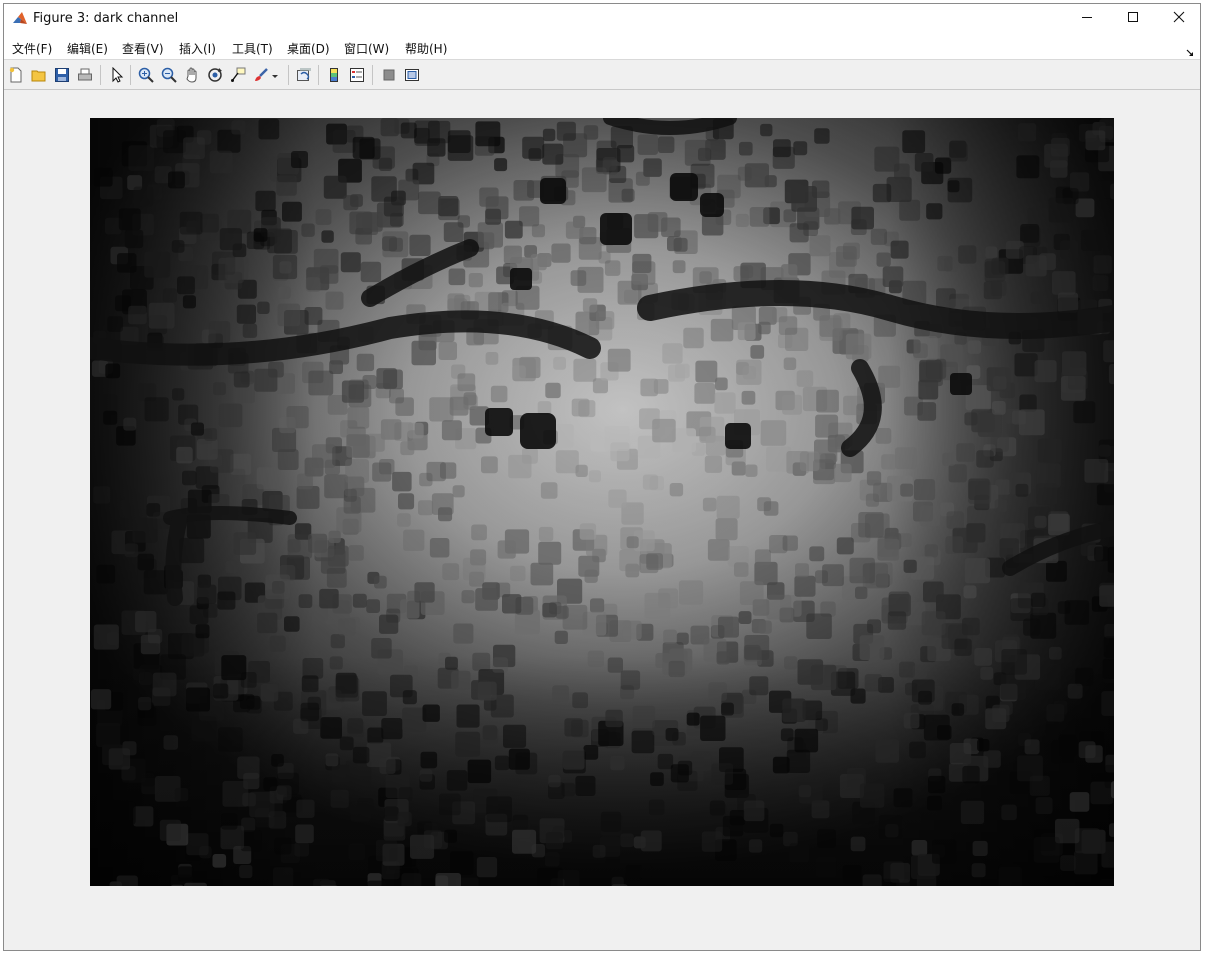 The width and height of the screenshot is (1206, 955). I want to click on rotate-3d-icon, so click(215, 75).